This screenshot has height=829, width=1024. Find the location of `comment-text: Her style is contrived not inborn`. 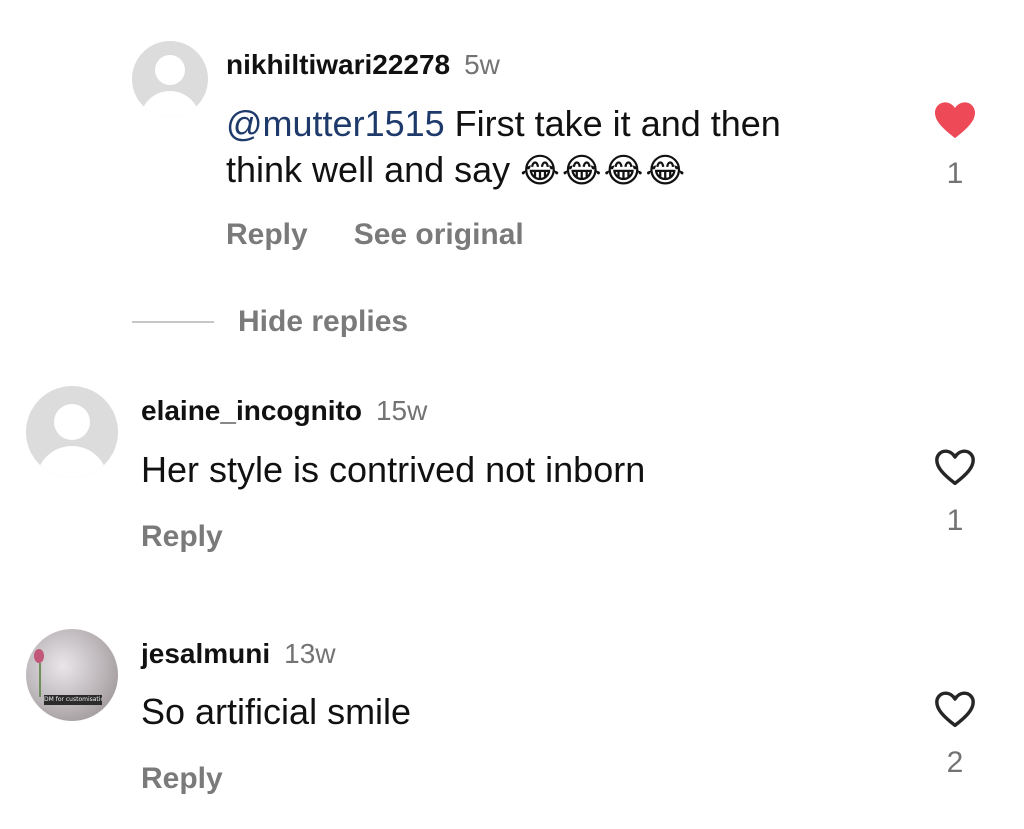

comment-text: Her style is contrived not inborn is located at coordinates (393, 469).